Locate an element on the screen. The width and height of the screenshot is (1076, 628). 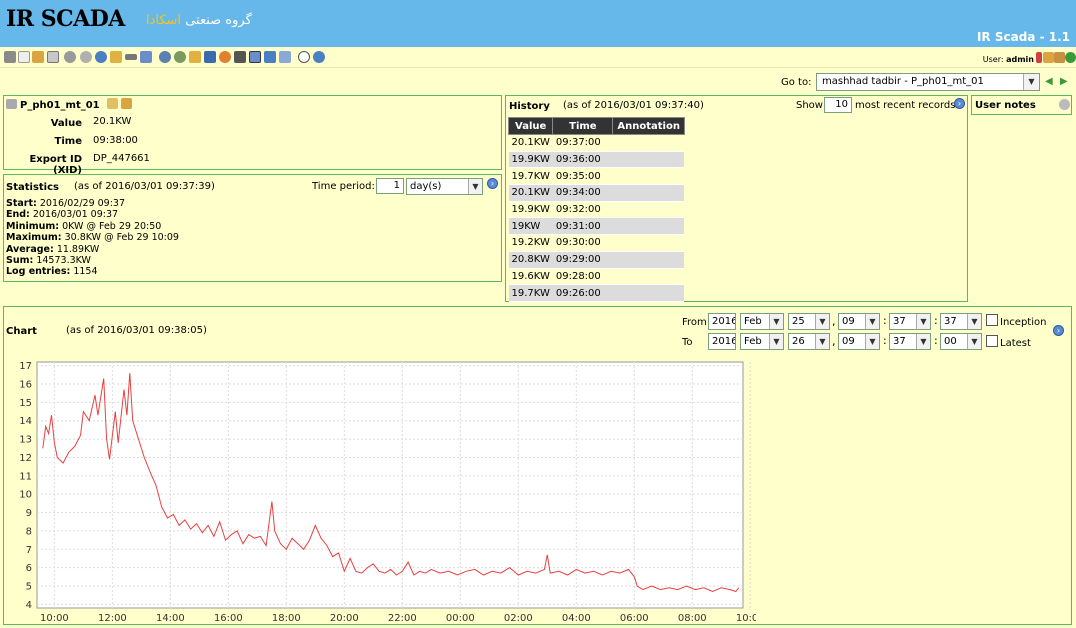
column-header: Value is located at coordinates (530, 126).